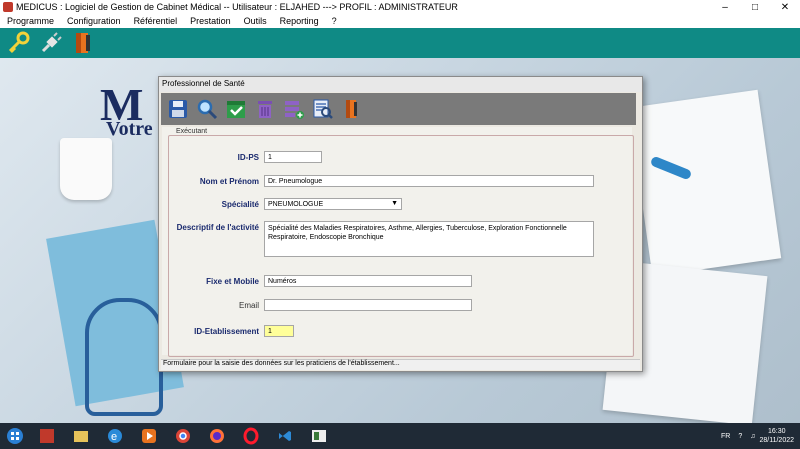  Describe the element at coordinates (207, 109) in the screenshot. I see `search-icon` at that location.